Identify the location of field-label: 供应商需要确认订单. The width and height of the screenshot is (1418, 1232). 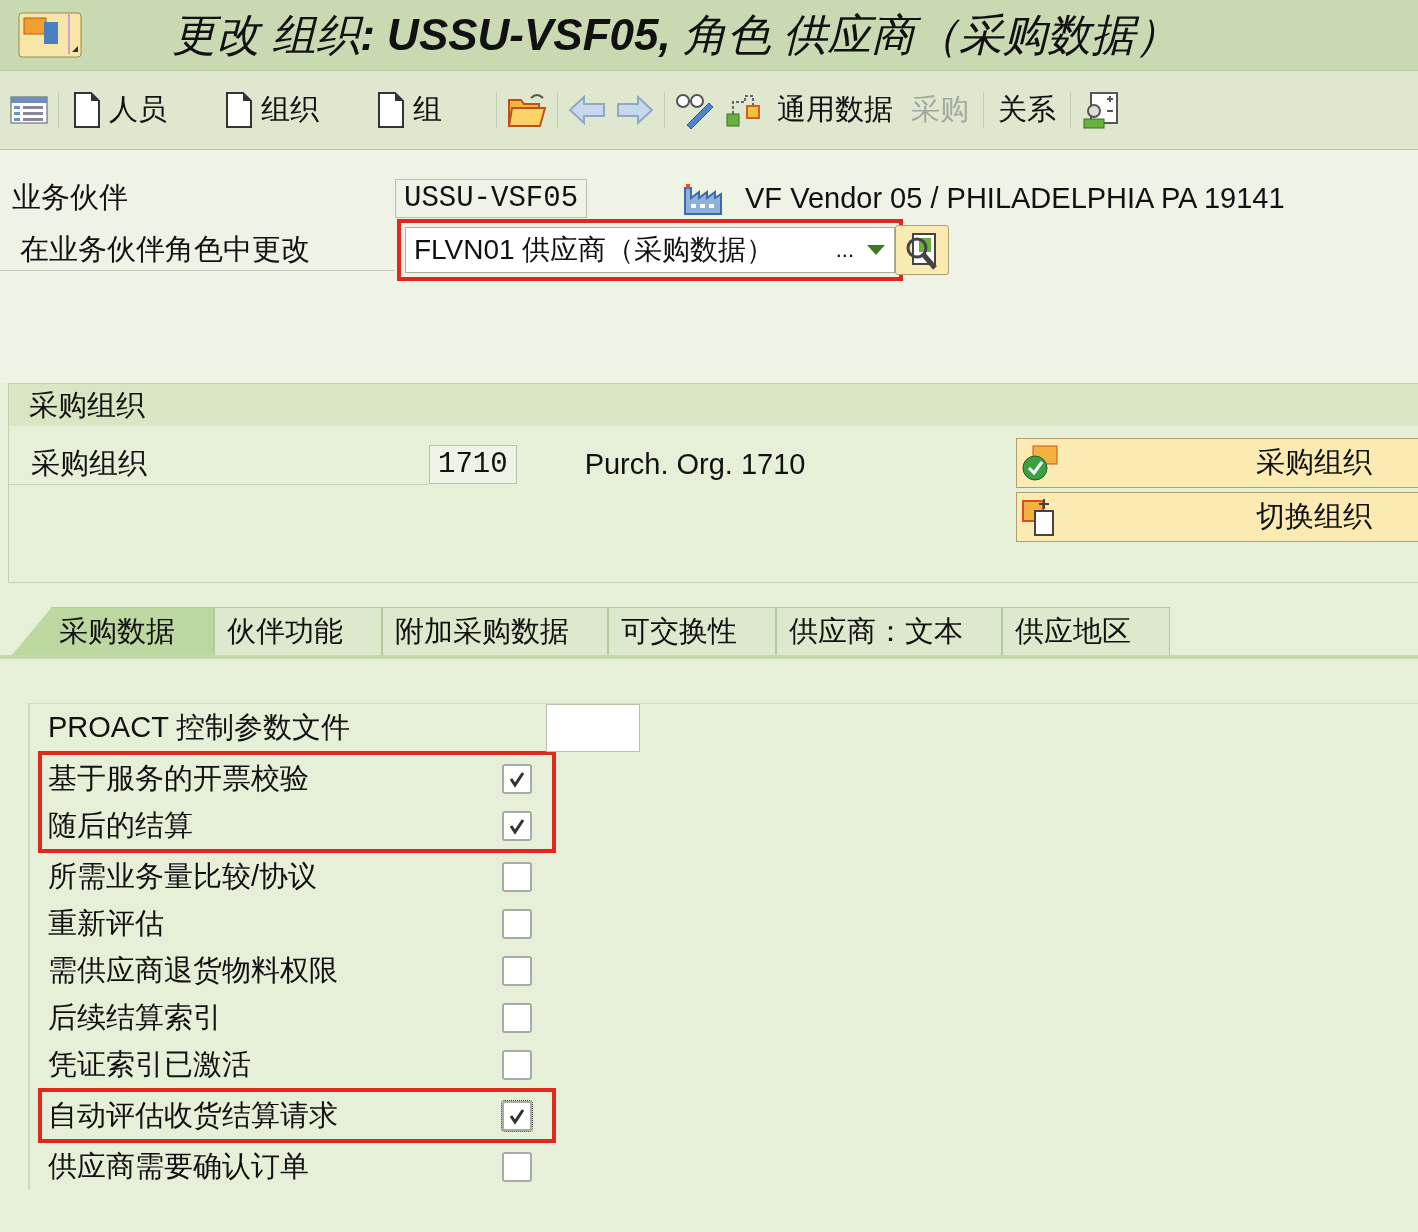
(178, 1166).